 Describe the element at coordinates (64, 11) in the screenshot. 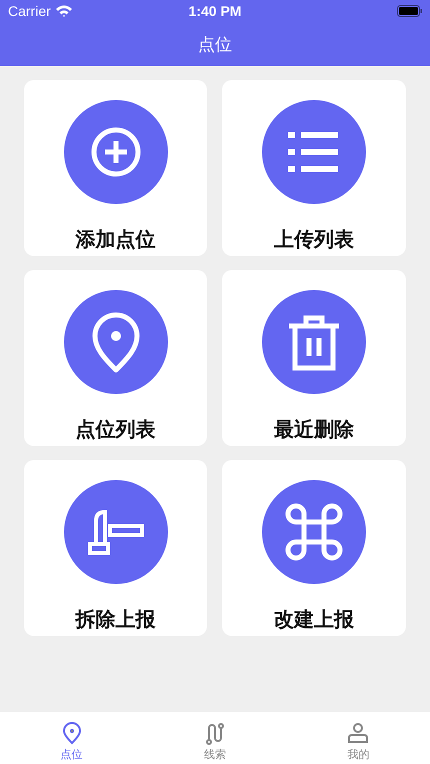

I see `wifi-icon` at that location.